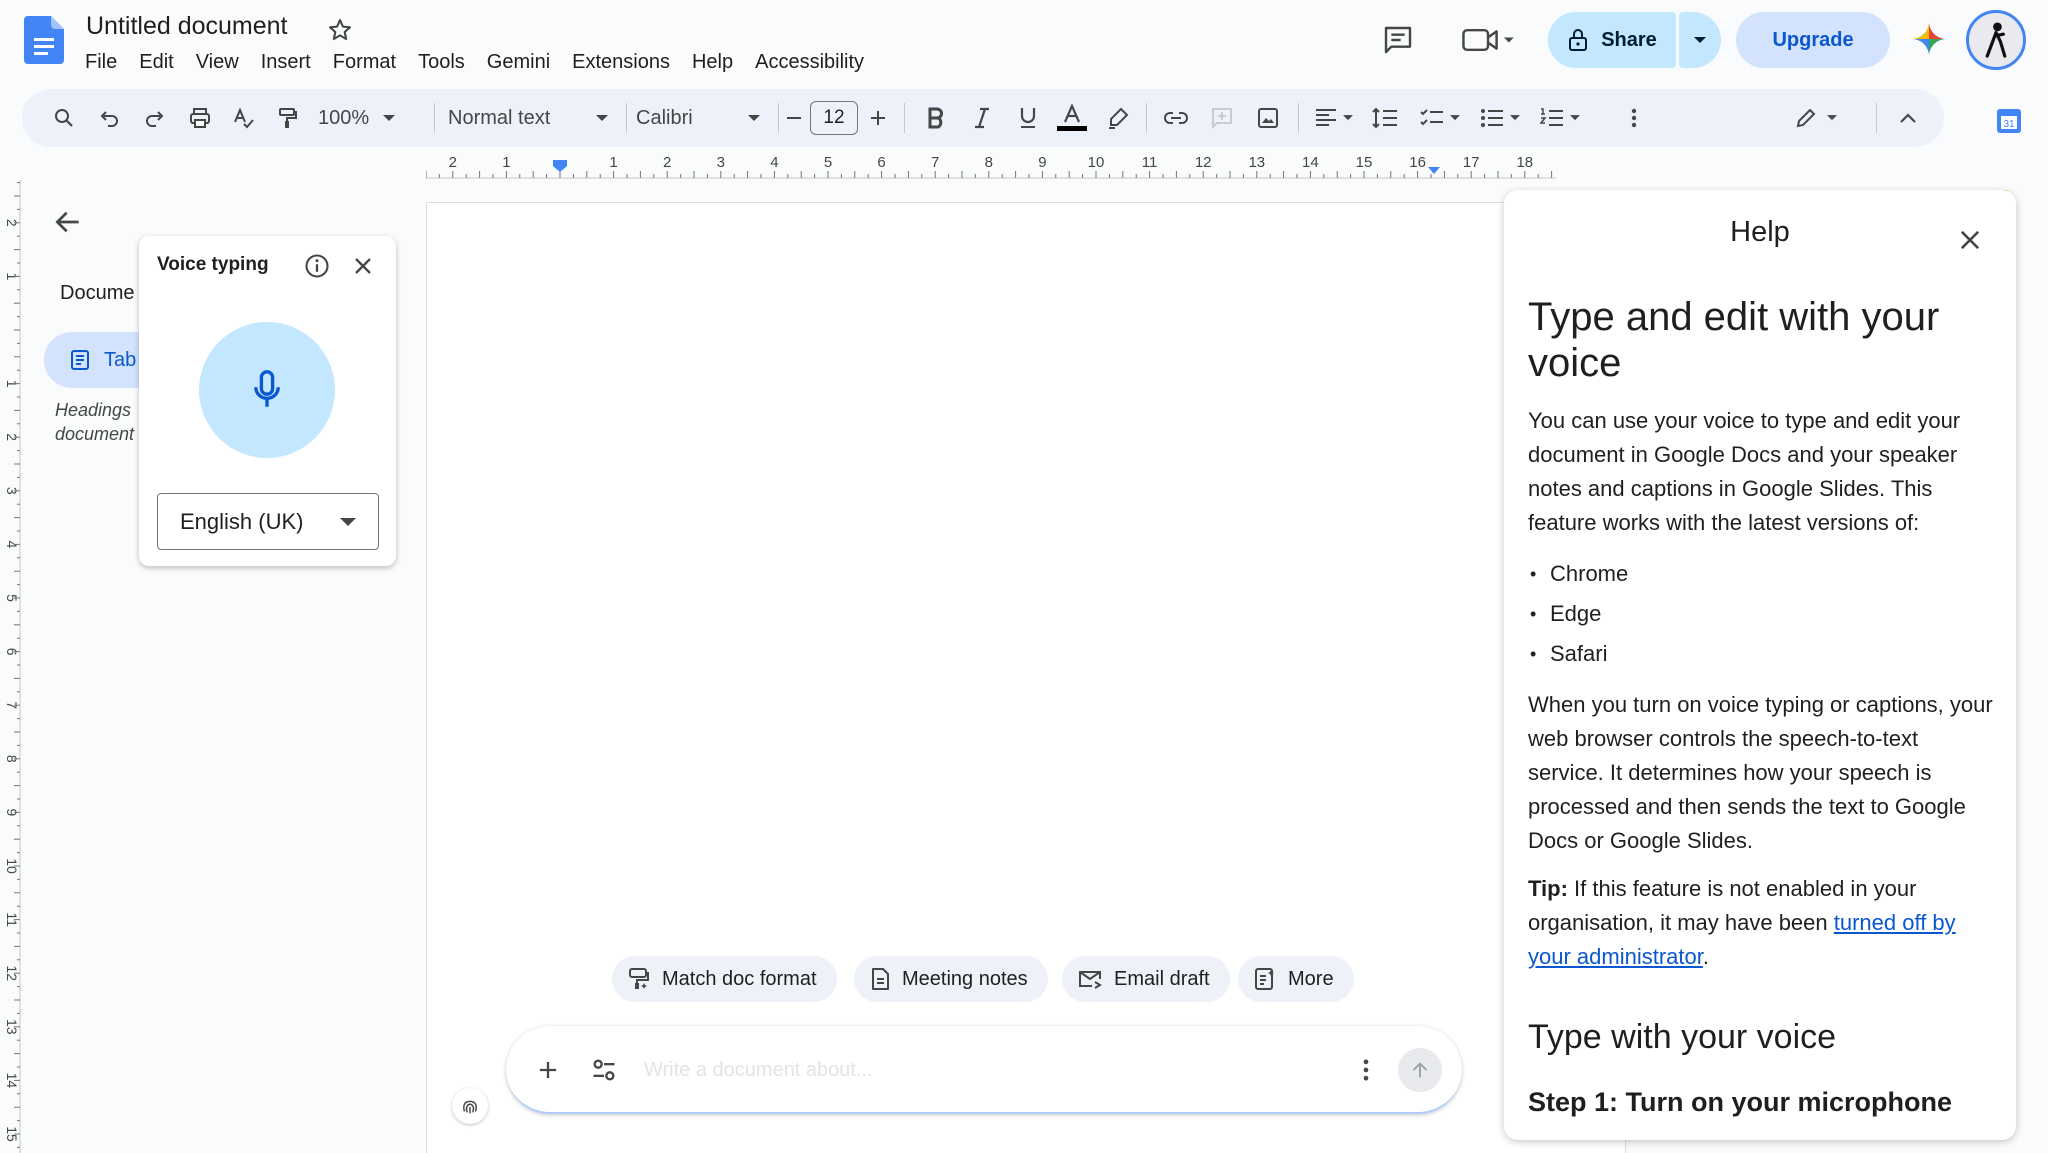 The height and width of the screenshot is (1153, 2048). I want to click on lock-icon, so click(1578, 40).